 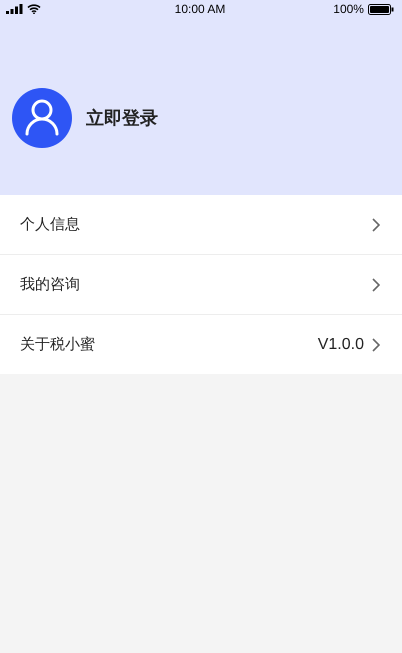 I want to click on status-time: 10:00 AM, so click(x=200, y=9).